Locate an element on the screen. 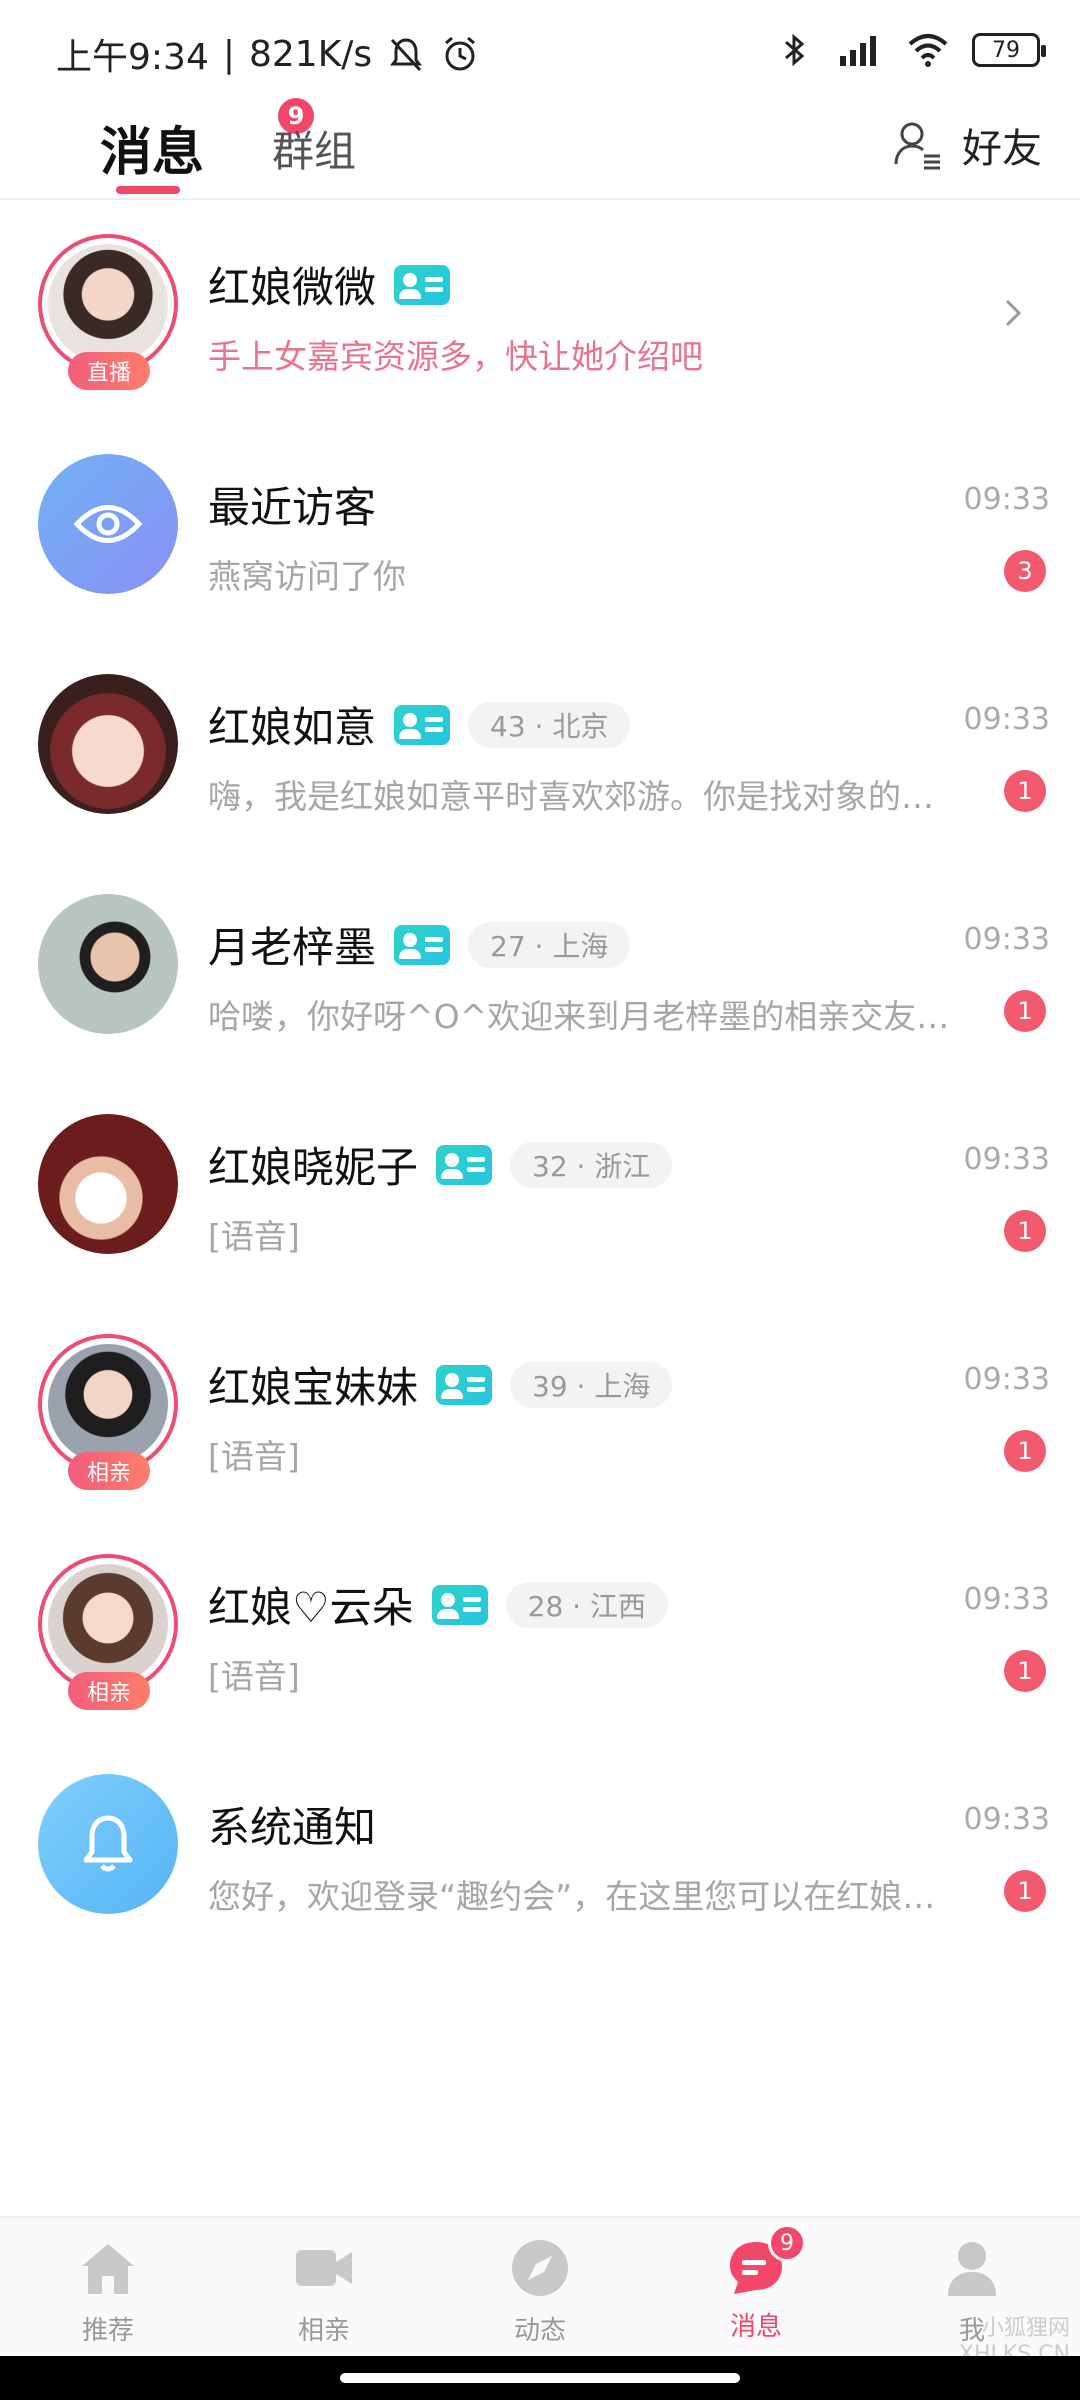  mute-bell-icon is located at coordinates (406, 55).